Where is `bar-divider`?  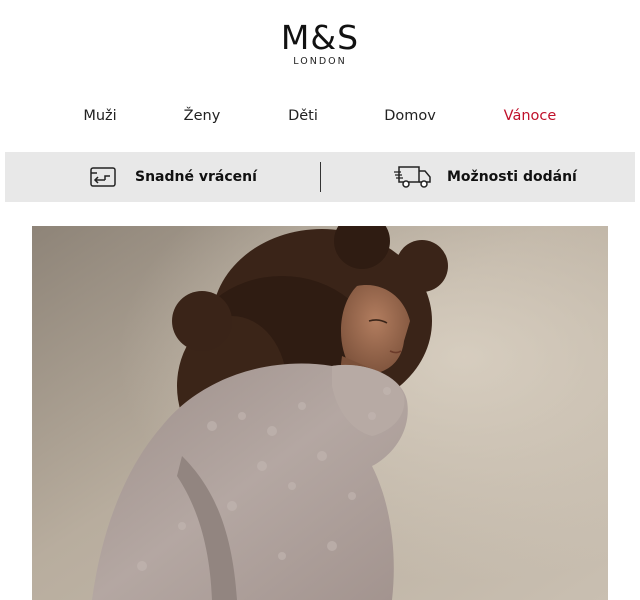 bar-divider is located at coordinates (320, 177).